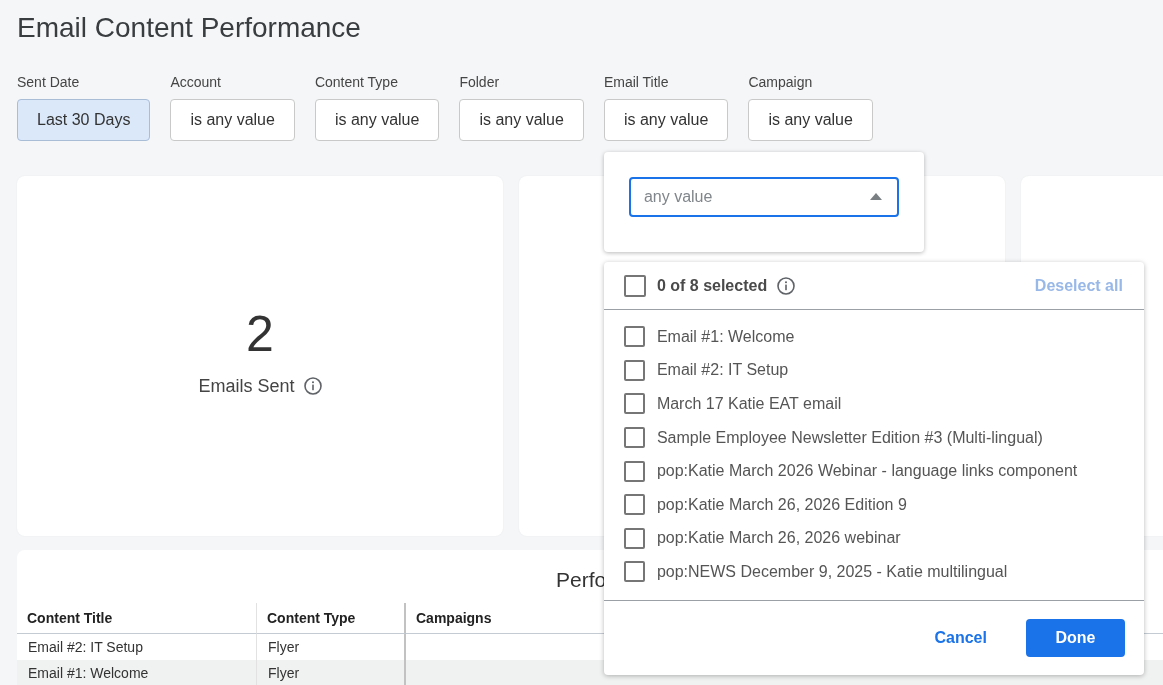 The width and height of the screenshot is (1163, 685). I want to click on table-cell: Flyer, so click(331, 672).